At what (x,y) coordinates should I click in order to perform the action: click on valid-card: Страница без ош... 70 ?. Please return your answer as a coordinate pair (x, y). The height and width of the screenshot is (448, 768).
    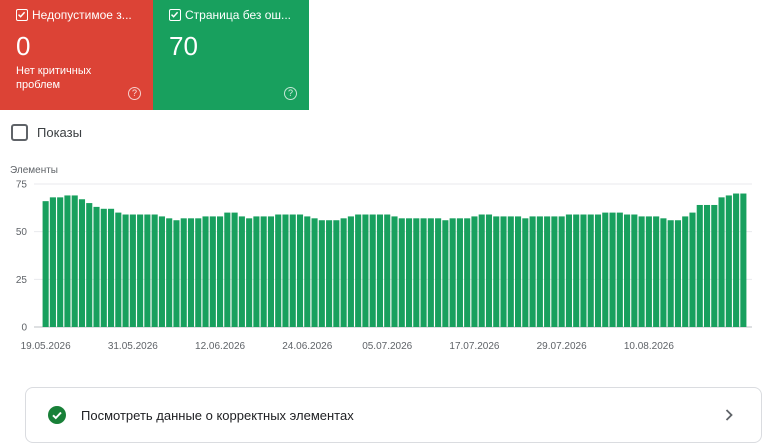
    Looking at the image, I should click on (231, 55).